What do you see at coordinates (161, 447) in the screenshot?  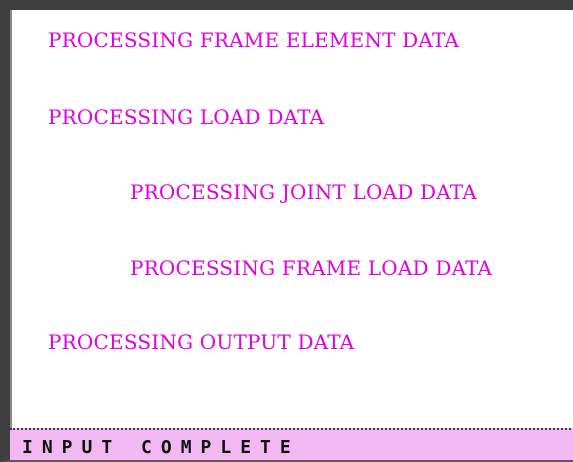 I see `status-message: INPUT COMPLETE` at bounding box center [161, 447].